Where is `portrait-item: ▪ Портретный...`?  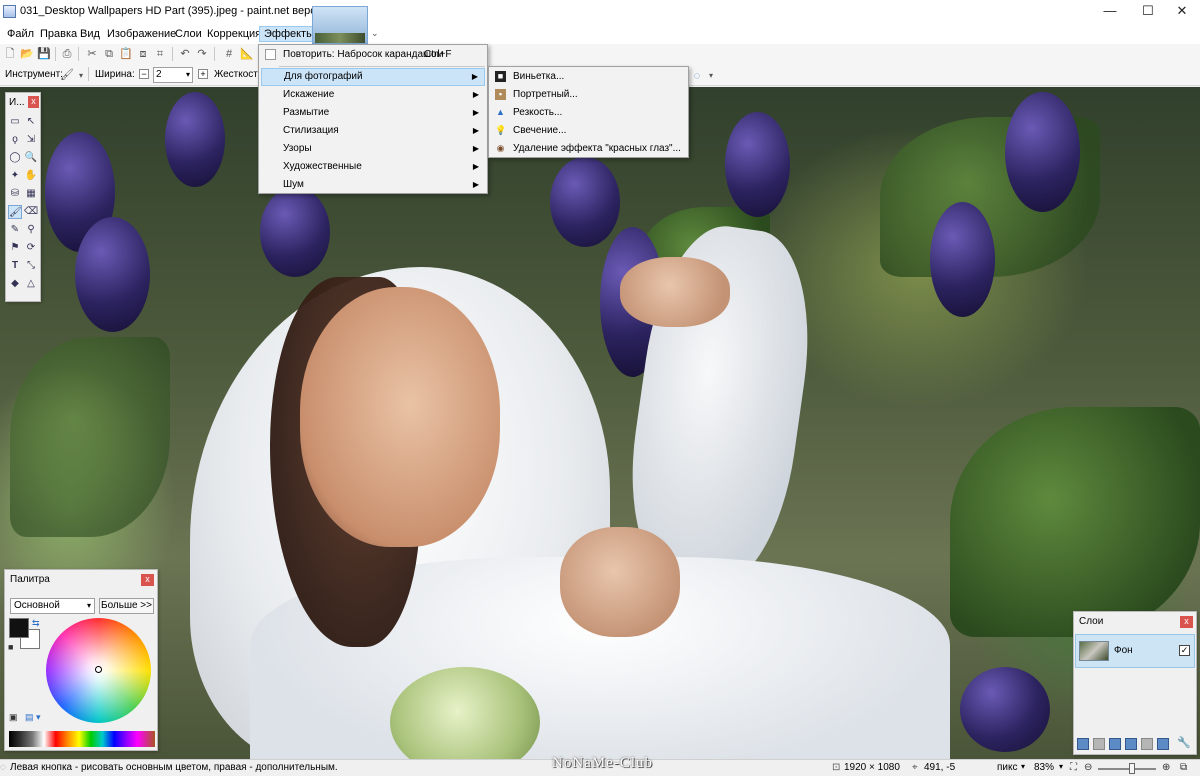
portrait-item: ▪ Портретный... is located at coordinates (588, 95).